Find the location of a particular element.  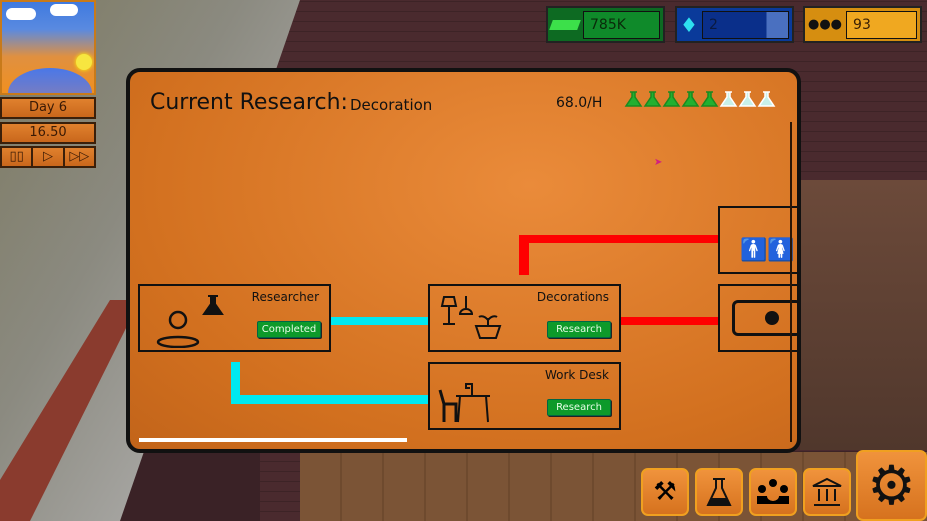

pause-button: ▯▯ is located at coordinates (18, 157).